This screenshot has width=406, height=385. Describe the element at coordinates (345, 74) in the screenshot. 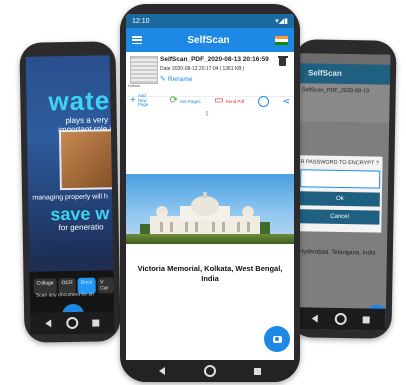

I see `right-app-title: SelfScan` at that location.